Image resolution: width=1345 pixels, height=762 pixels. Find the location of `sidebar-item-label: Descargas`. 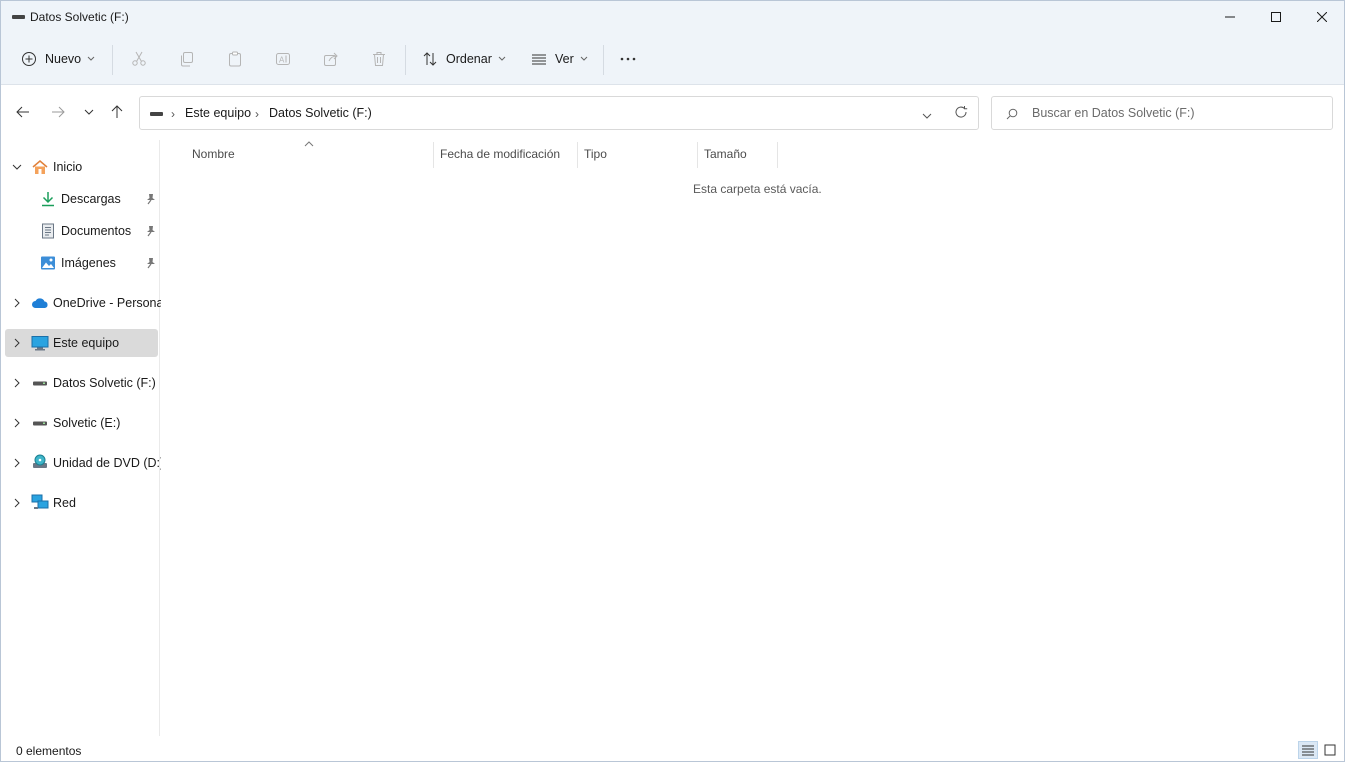

sidebar-item-label: Descargas is located at coordinates (91, 199).